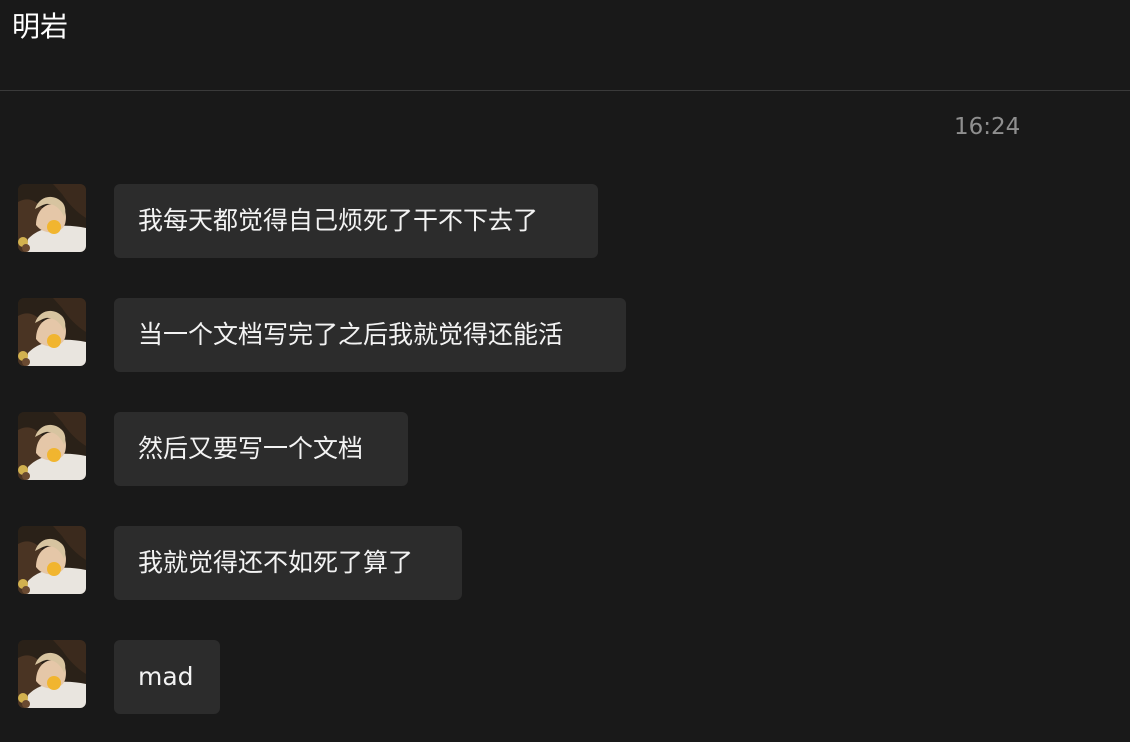  What do you see at coordinates (565, 45) in the screenshot?
I see `chat-header: 明岩` at bounding box center [565, 45].